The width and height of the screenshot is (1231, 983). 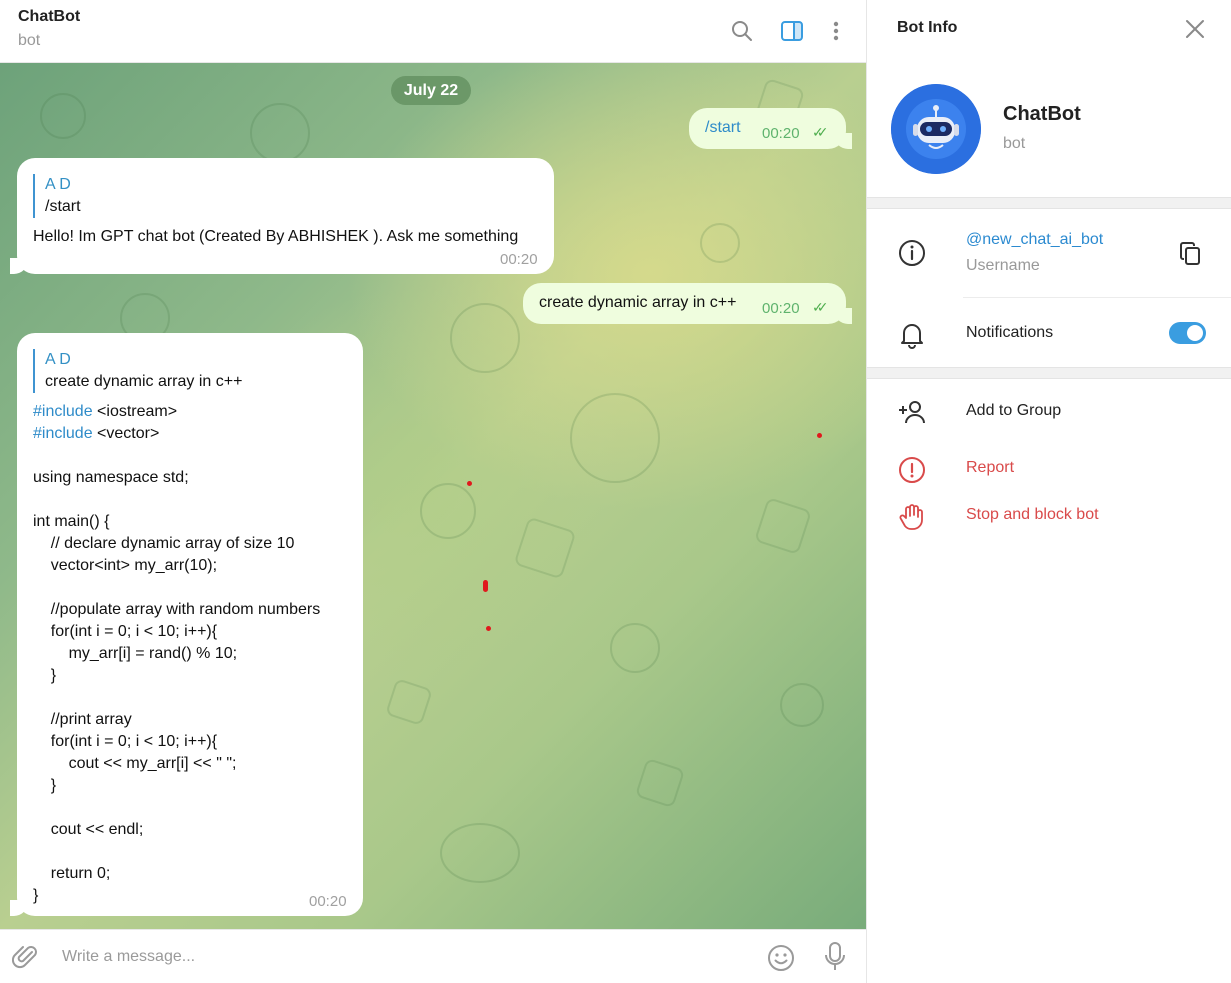 What do you see at coordinates (835, 957) in the screenshot?
I see `microphone-icon` at bounding box center [835, 957].